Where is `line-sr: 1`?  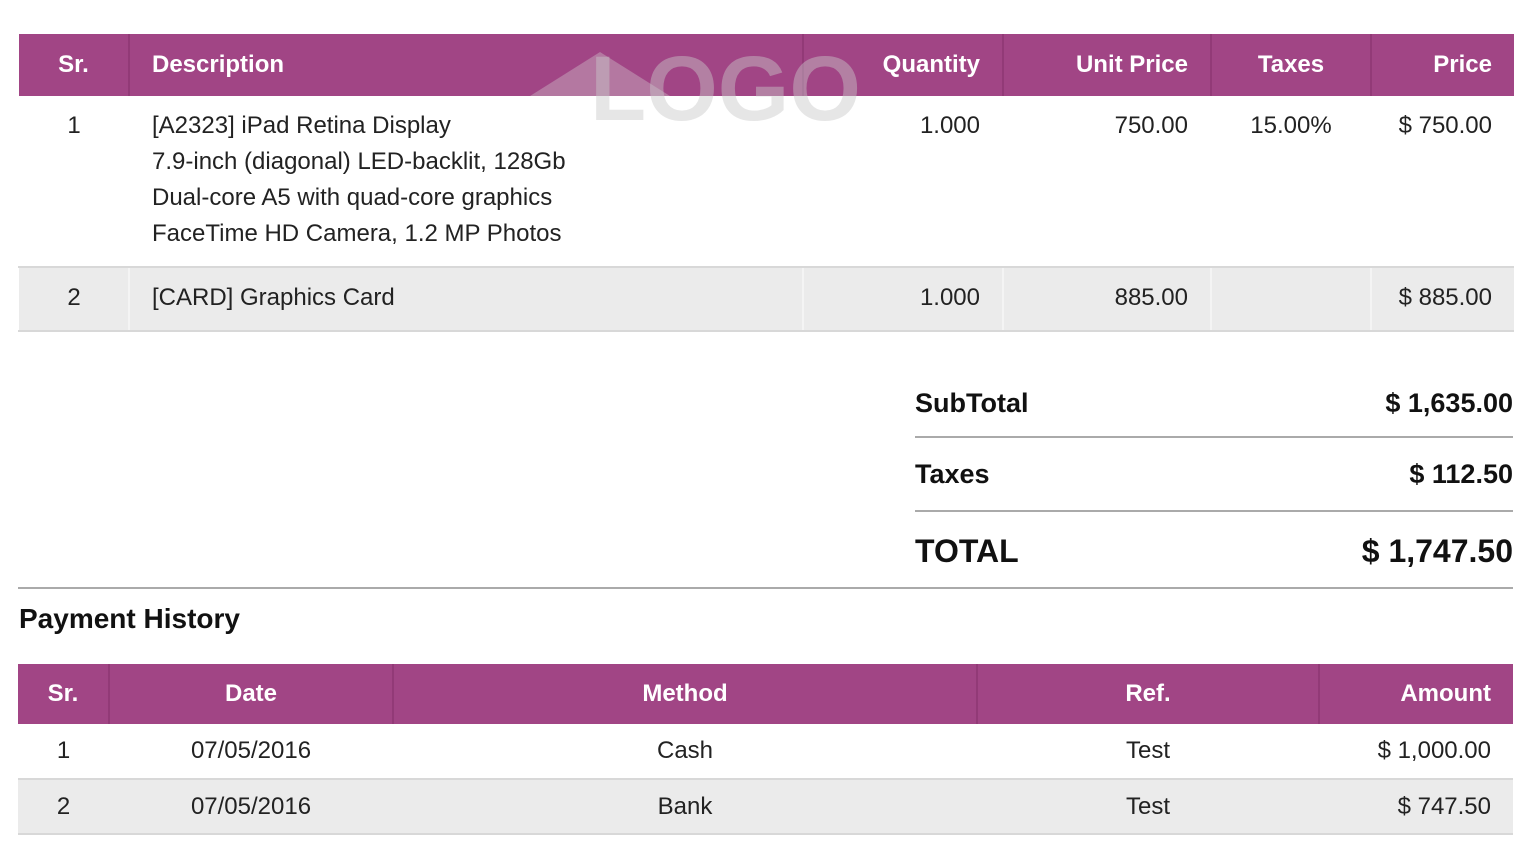 line-sr: 1 is located at coordinates (74, 182).